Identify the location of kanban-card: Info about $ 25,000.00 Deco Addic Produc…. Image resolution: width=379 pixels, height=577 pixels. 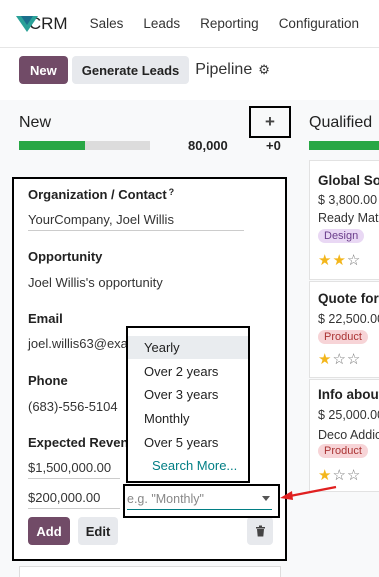
(344, 435).